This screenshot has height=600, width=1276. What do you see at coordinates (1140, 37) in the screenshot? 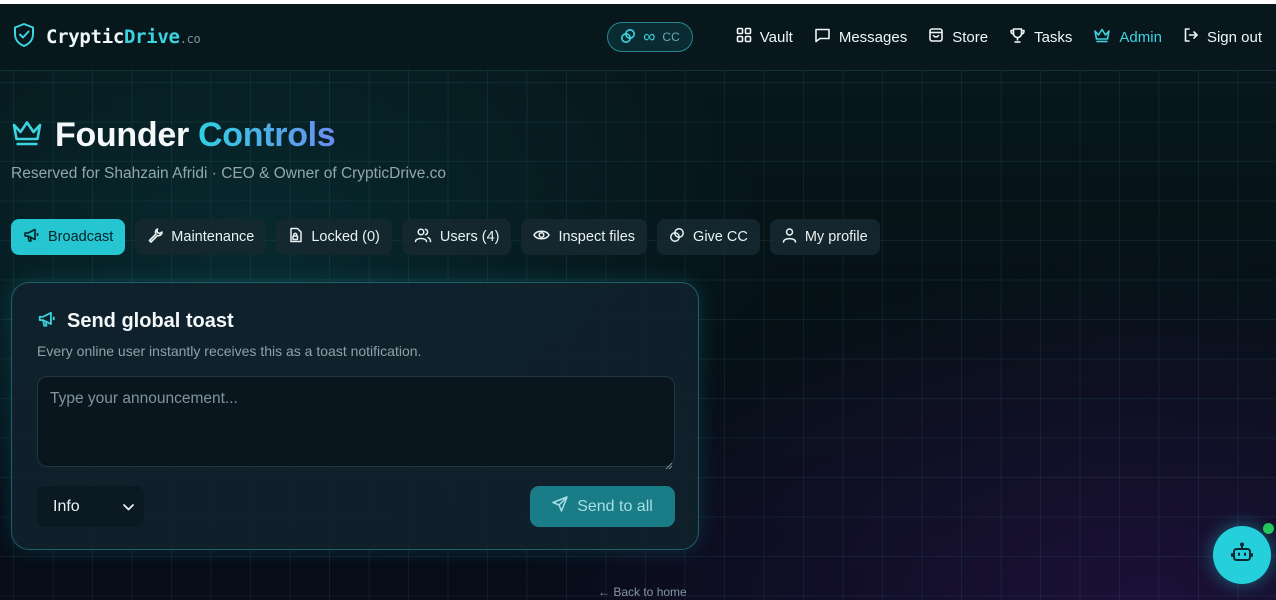
I see `nav-admin-label: Admin` at bounding box center [1140, 37].